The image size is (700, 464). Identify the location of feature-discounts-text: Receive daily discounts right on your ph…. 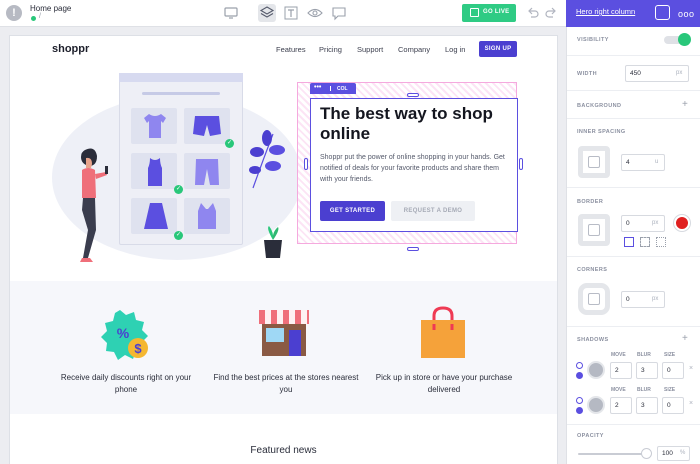
(126, 383).